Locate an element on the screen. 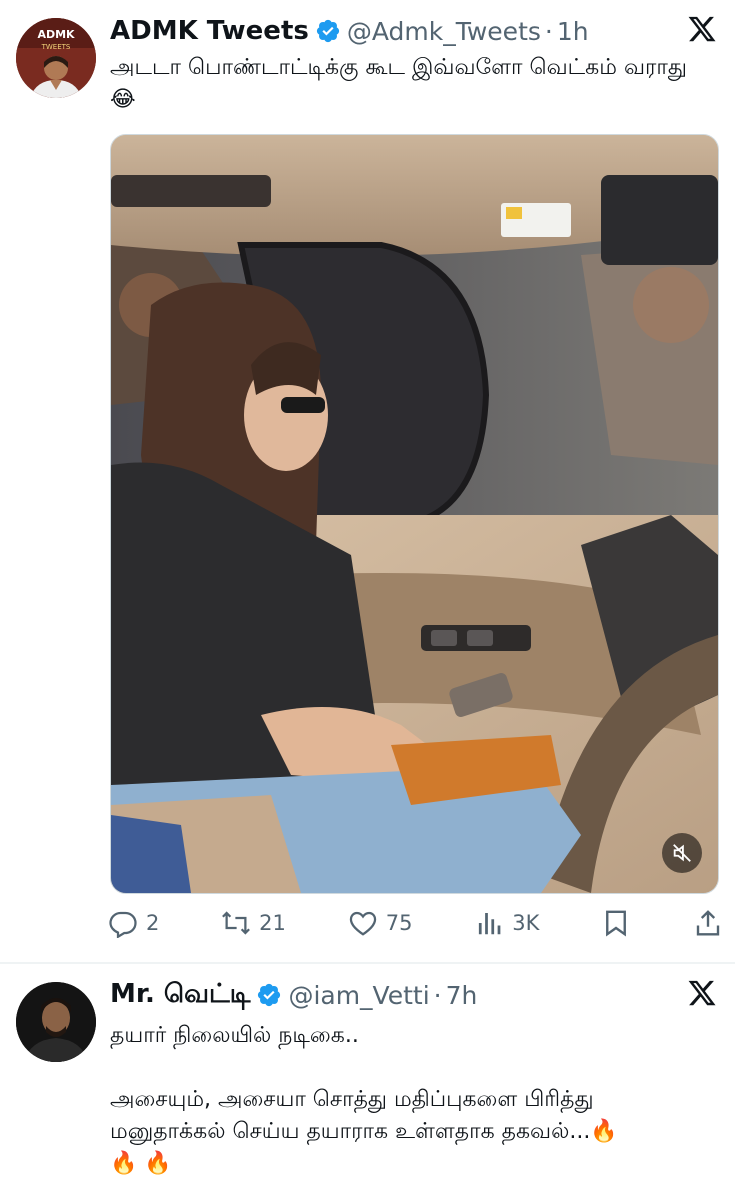 Image resolution: width=735 pixels, height=1200 pixels. timestamp: 7h is located at coordinates (462, 995).